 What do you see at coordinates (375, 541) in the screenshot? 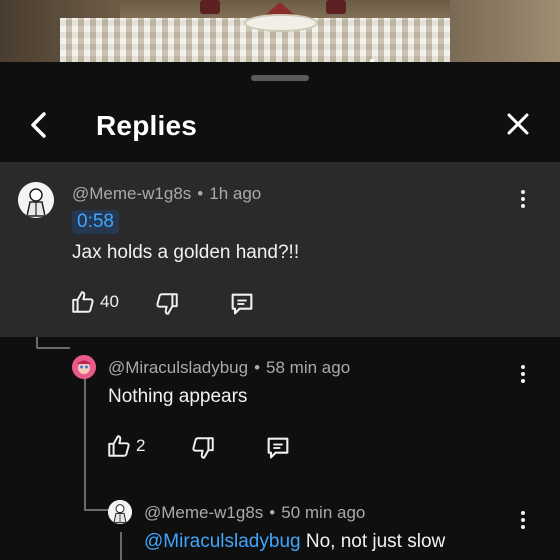
I see `reply-text-body: No, not just slow` at bounding box center [375, 541].